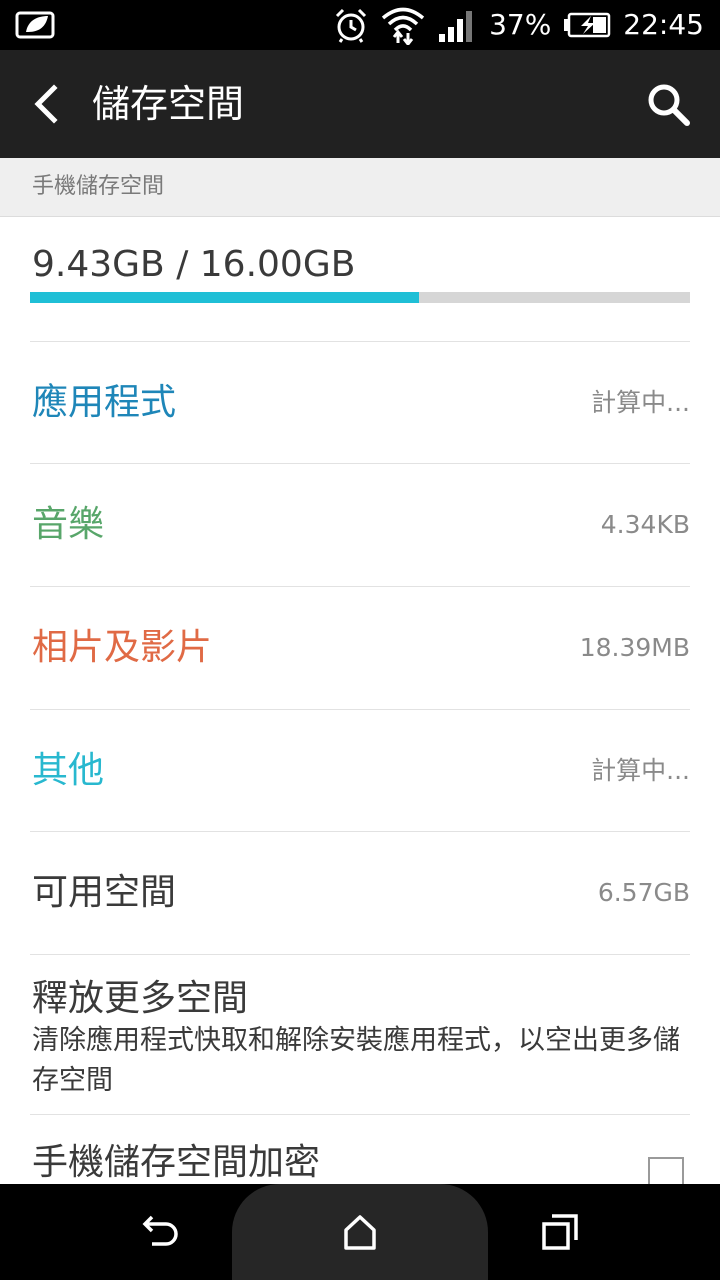 This screenshot has width=720, height=1280. I want to click on page-title: 儲存空間, so click(168, 104).